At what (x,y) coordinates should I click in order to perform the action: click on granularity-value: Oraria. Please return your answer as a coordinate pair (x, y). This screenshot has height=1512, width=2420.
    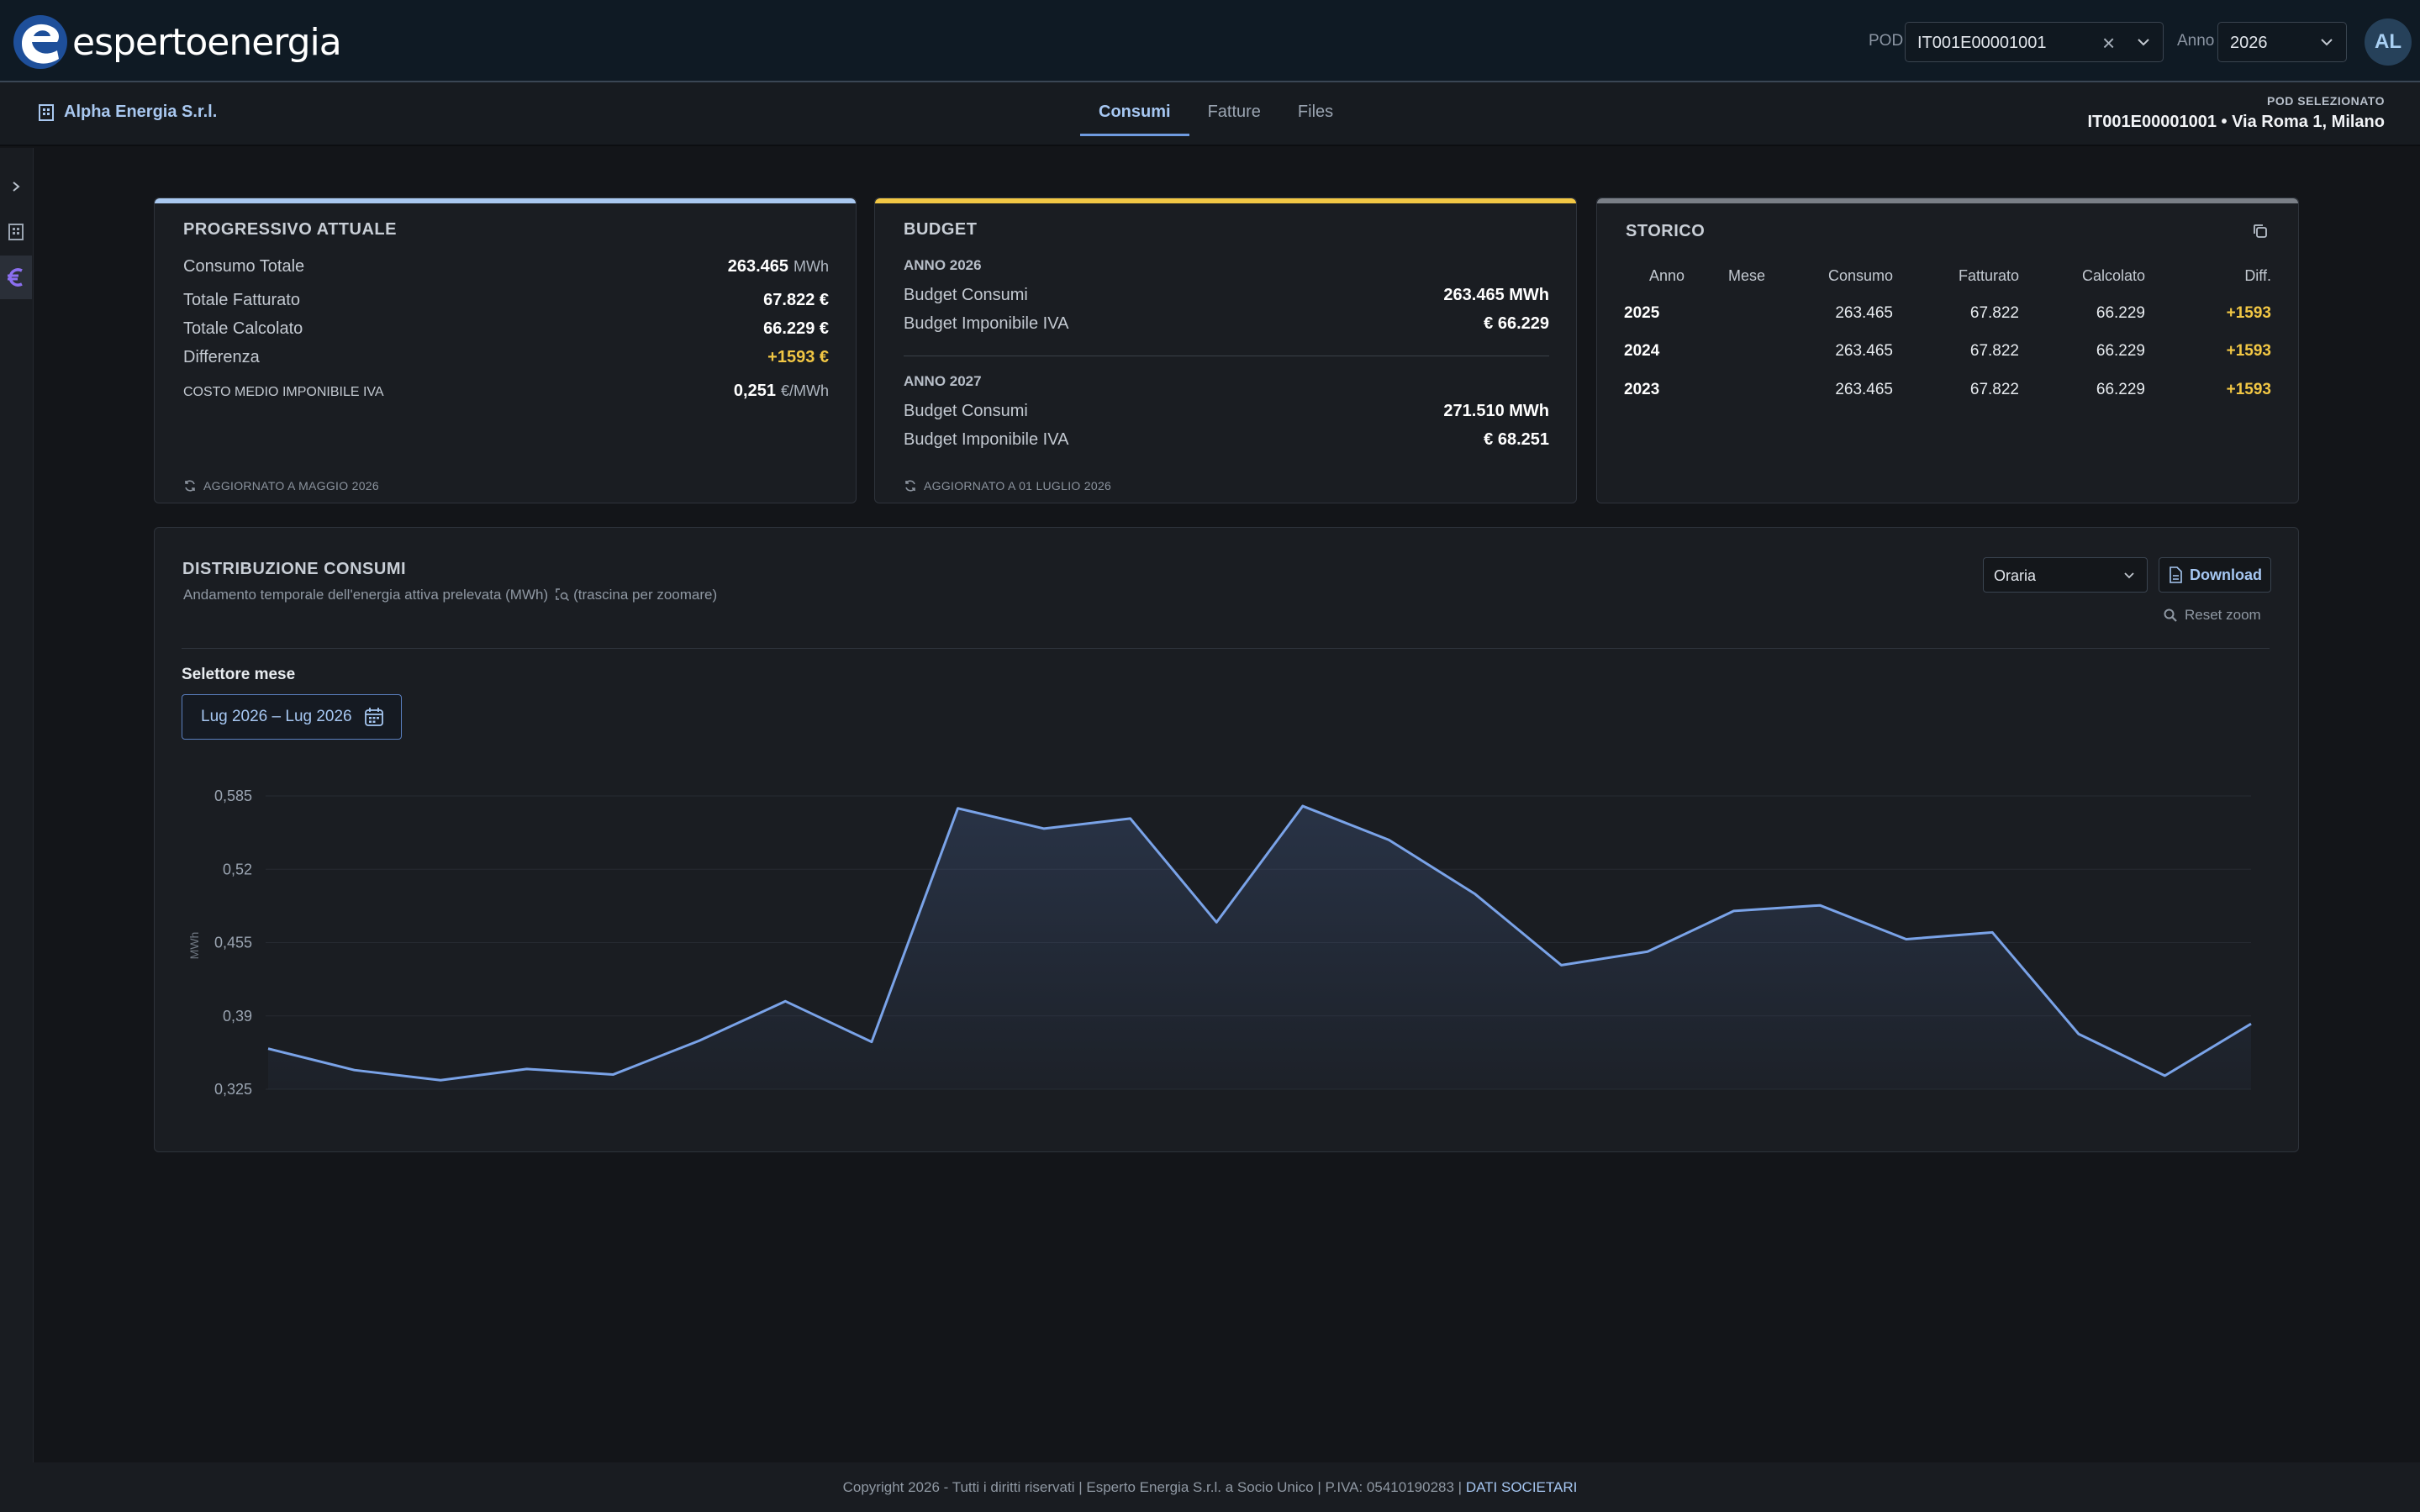
    Looking at the image, I should click on (2015, 575).